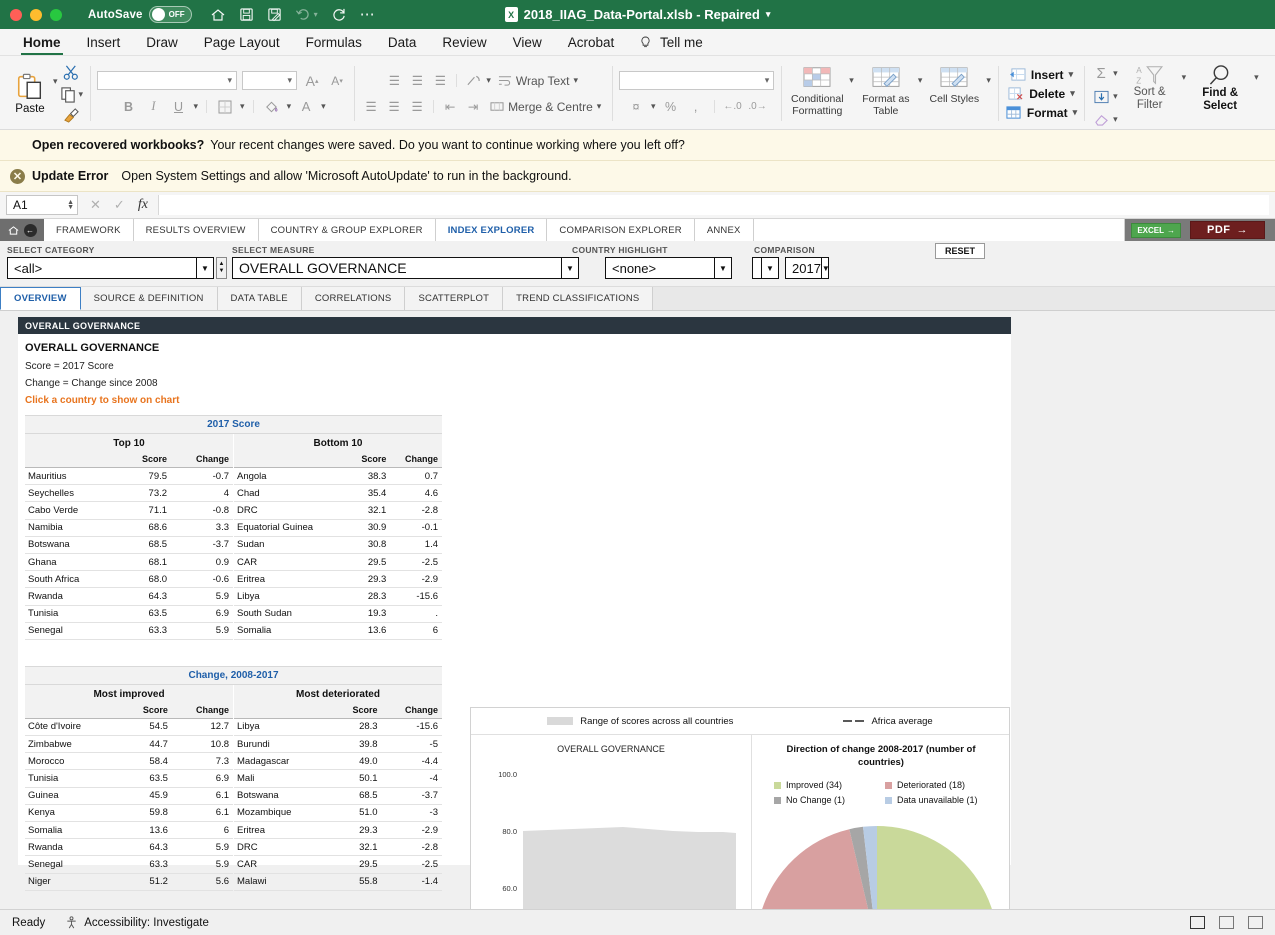 The image size is (1275, 935). I want to click on reset-button: RESET, so click(960, 251).